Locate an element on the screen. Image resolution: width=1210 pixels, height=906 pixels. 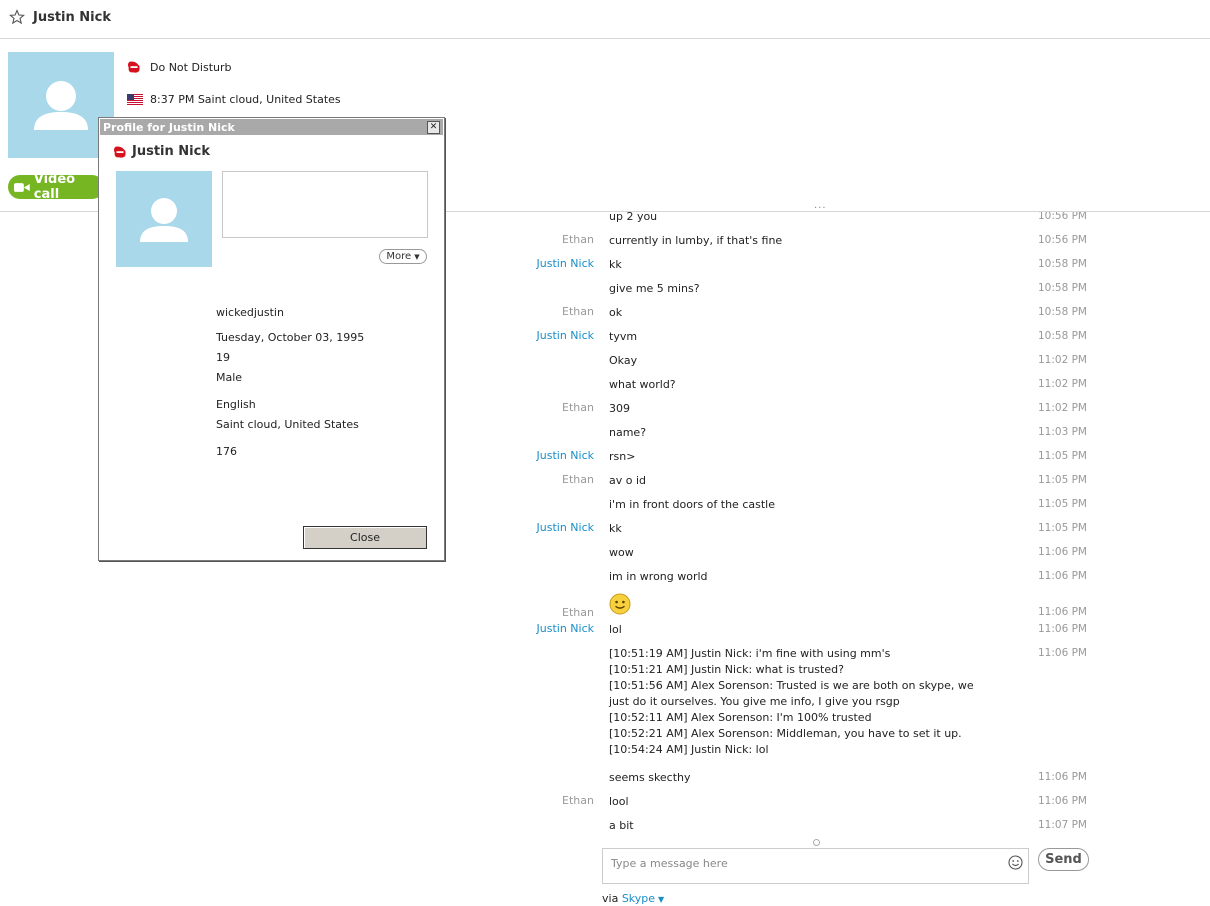
profile-gender: Male is located at coordinates (229, 377).